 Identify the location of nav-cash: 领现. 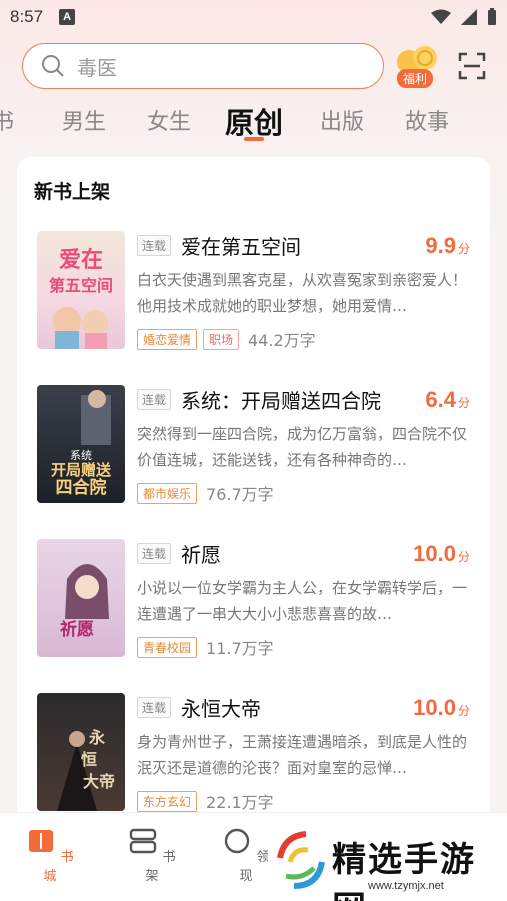
(246, 855).